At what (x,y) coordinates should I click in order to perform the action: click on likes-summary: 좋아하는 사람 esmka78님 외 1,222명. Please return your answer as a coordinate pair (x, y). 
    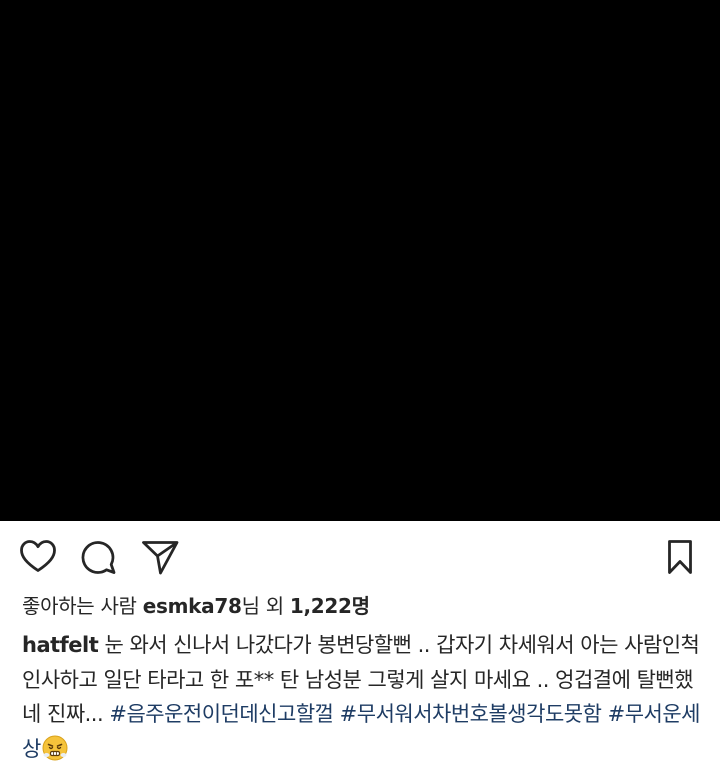
    Looking at the image, I should click on (196, 606).